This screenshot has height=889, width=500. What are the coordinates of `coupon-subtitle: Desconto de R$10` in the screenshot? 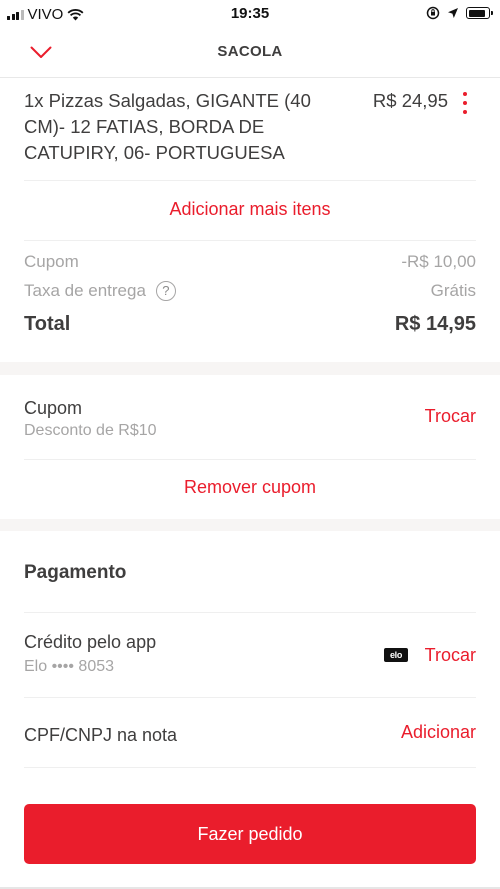 It's located at (90, 430).